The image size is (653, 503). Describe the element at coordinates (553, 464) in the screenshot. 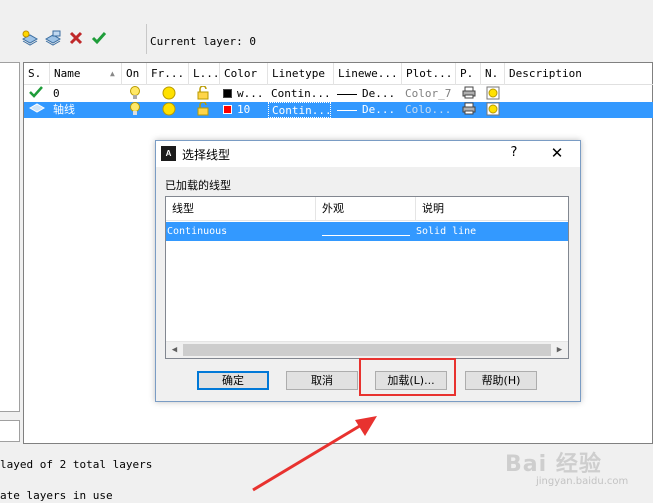

I see `baidu-watermark: Bai 经验` at that location.